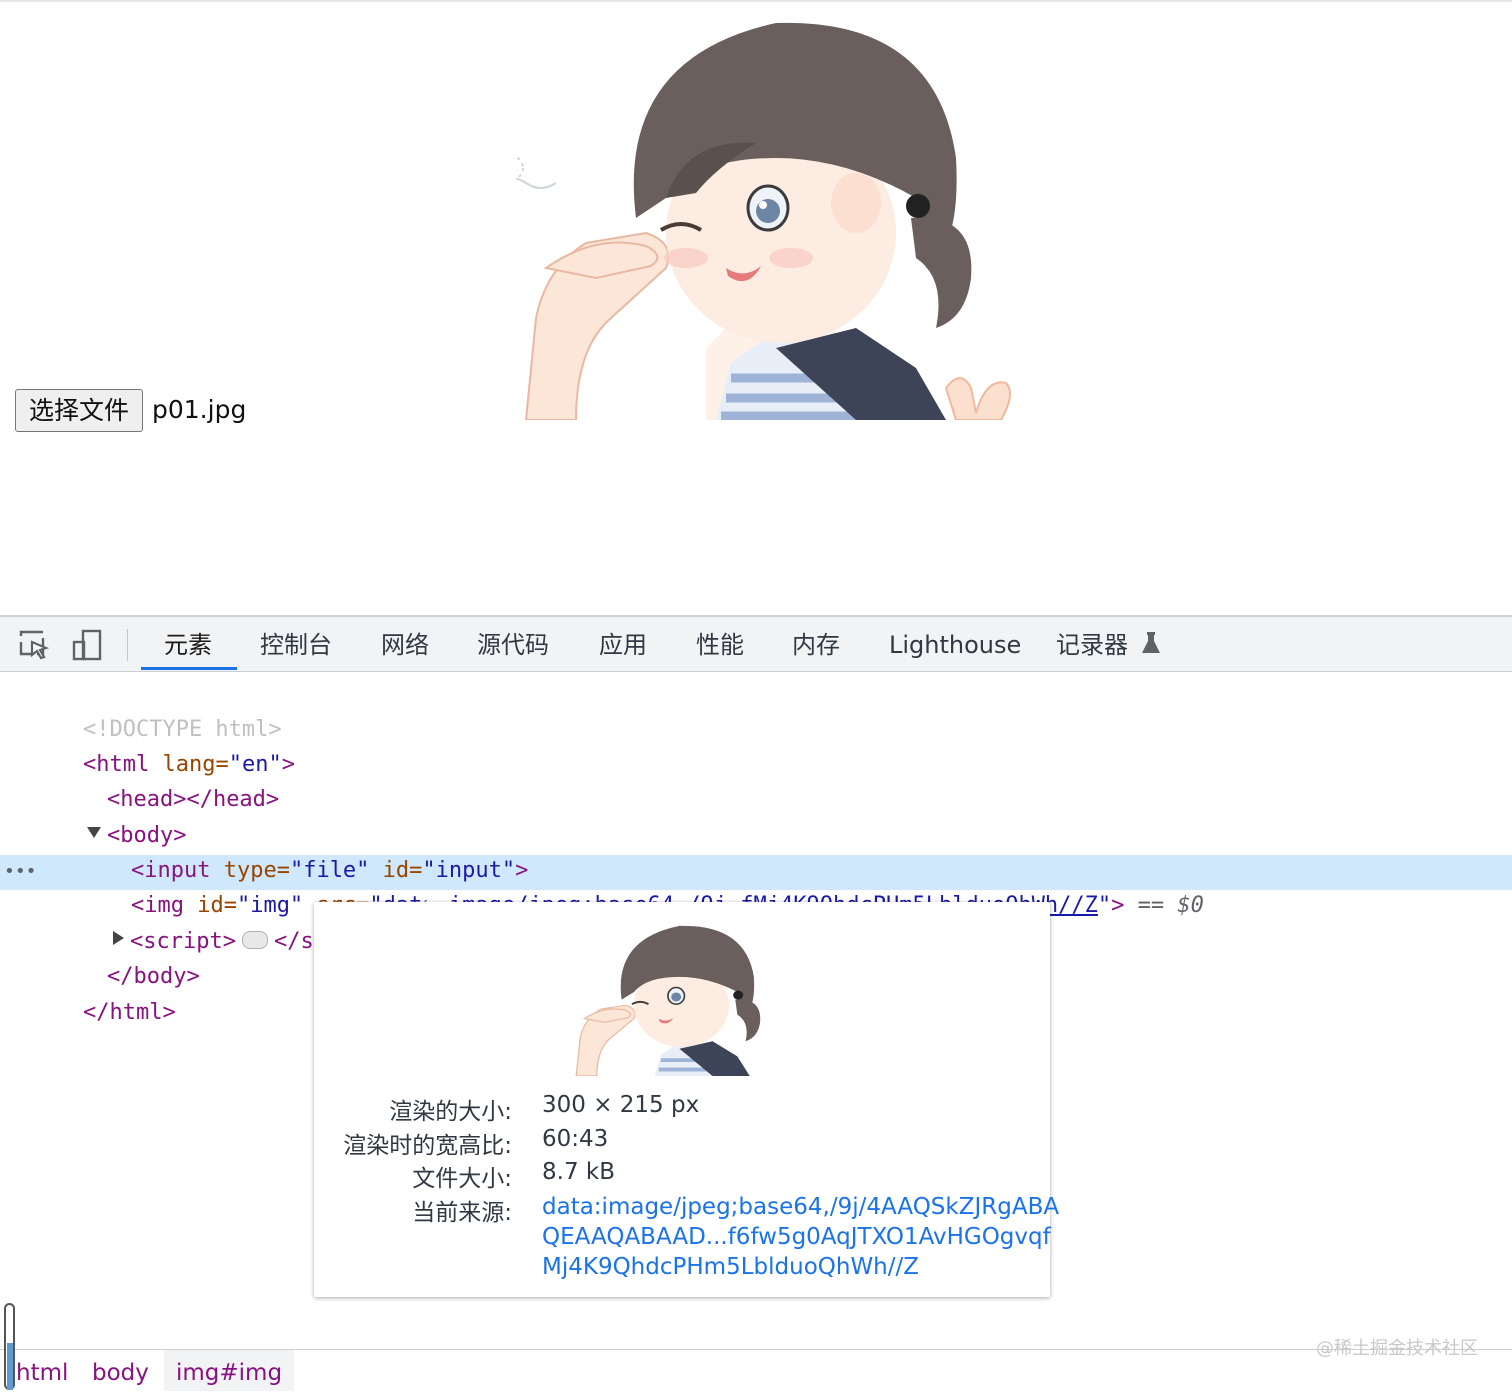 The width and height of the screenshot is (1512, 1396). I want to click on tooltip-thumbnail, so click(677, 1000).